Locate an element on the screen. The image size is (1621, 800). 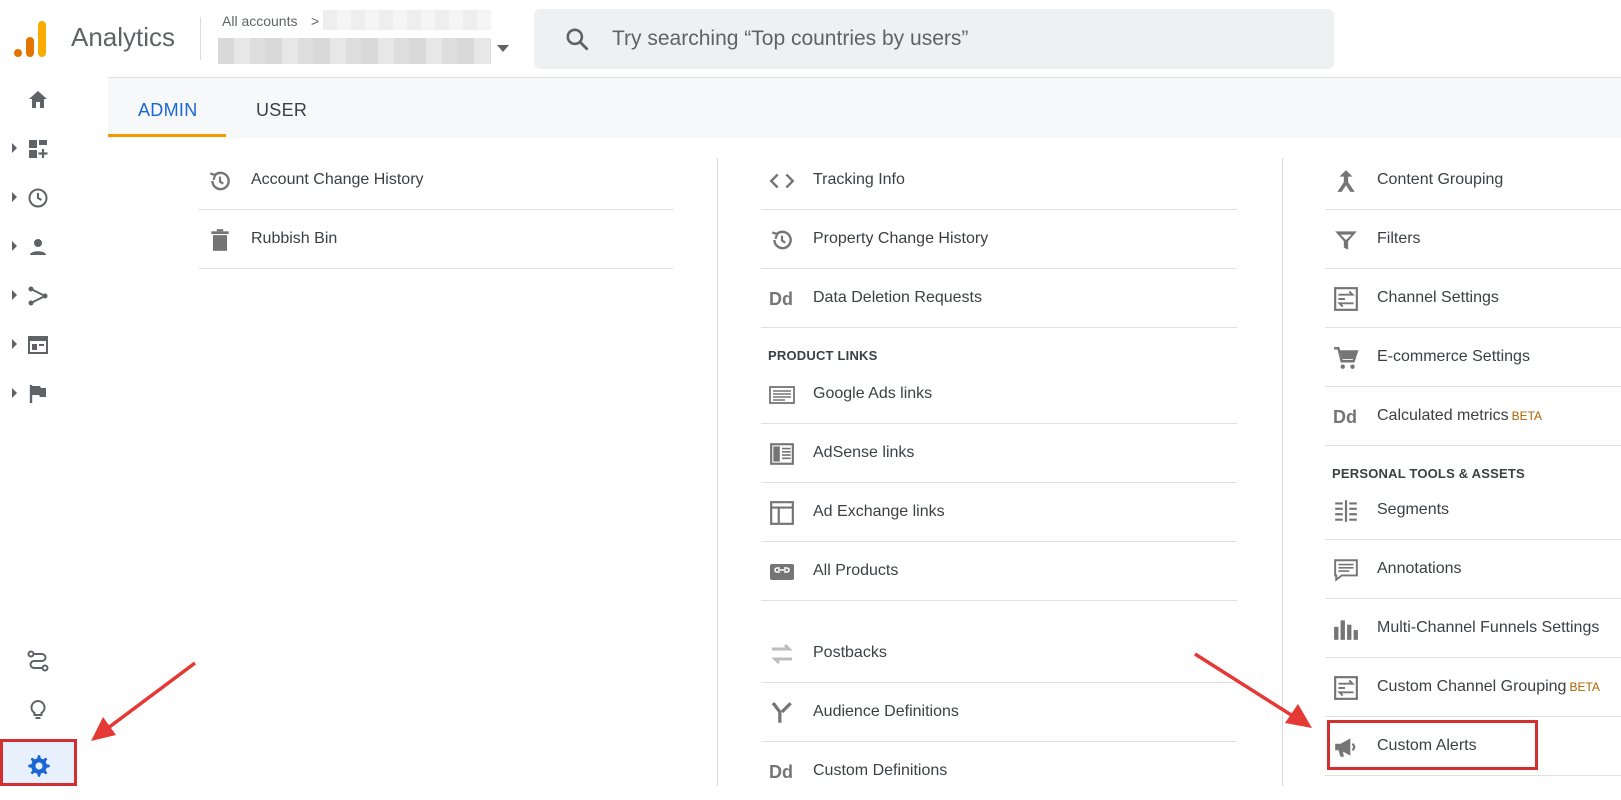
search-bar is located at coordinates (934, 39).